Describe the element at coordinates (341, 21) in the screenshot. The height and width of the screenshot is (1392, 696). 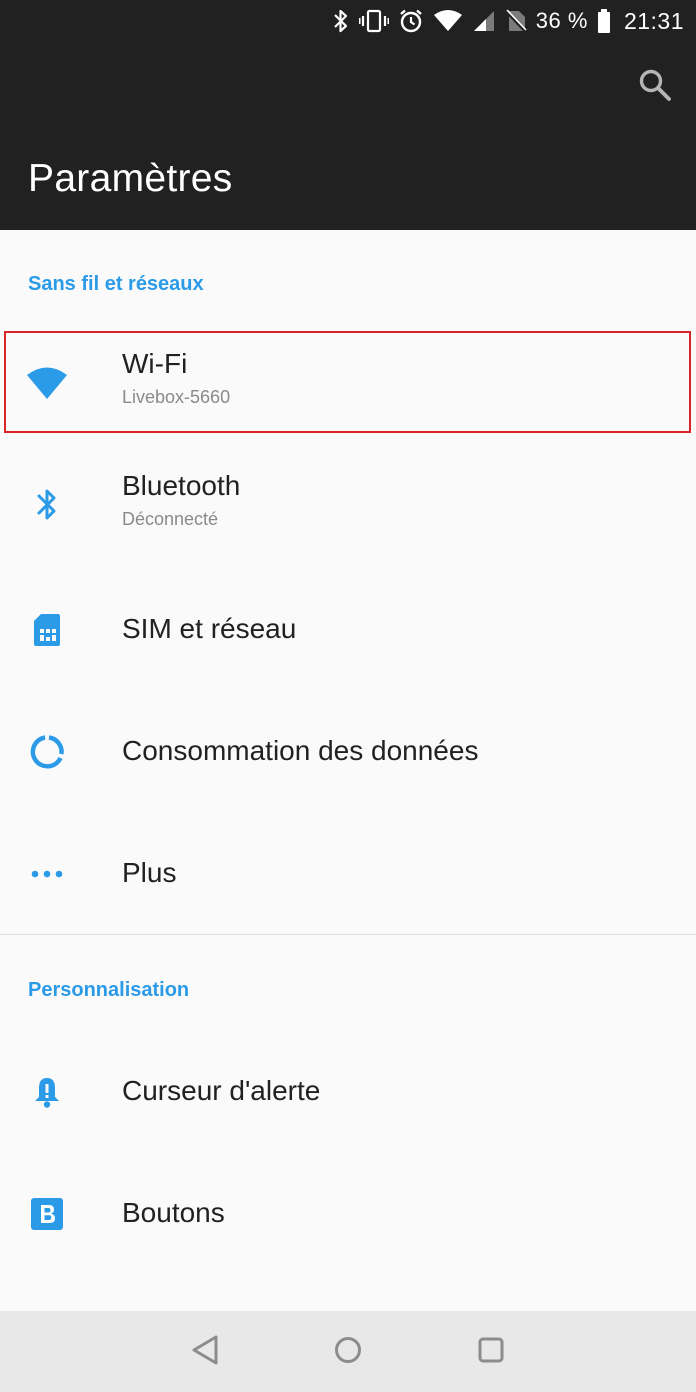
I see `bluetooth-status-icon` at that location.